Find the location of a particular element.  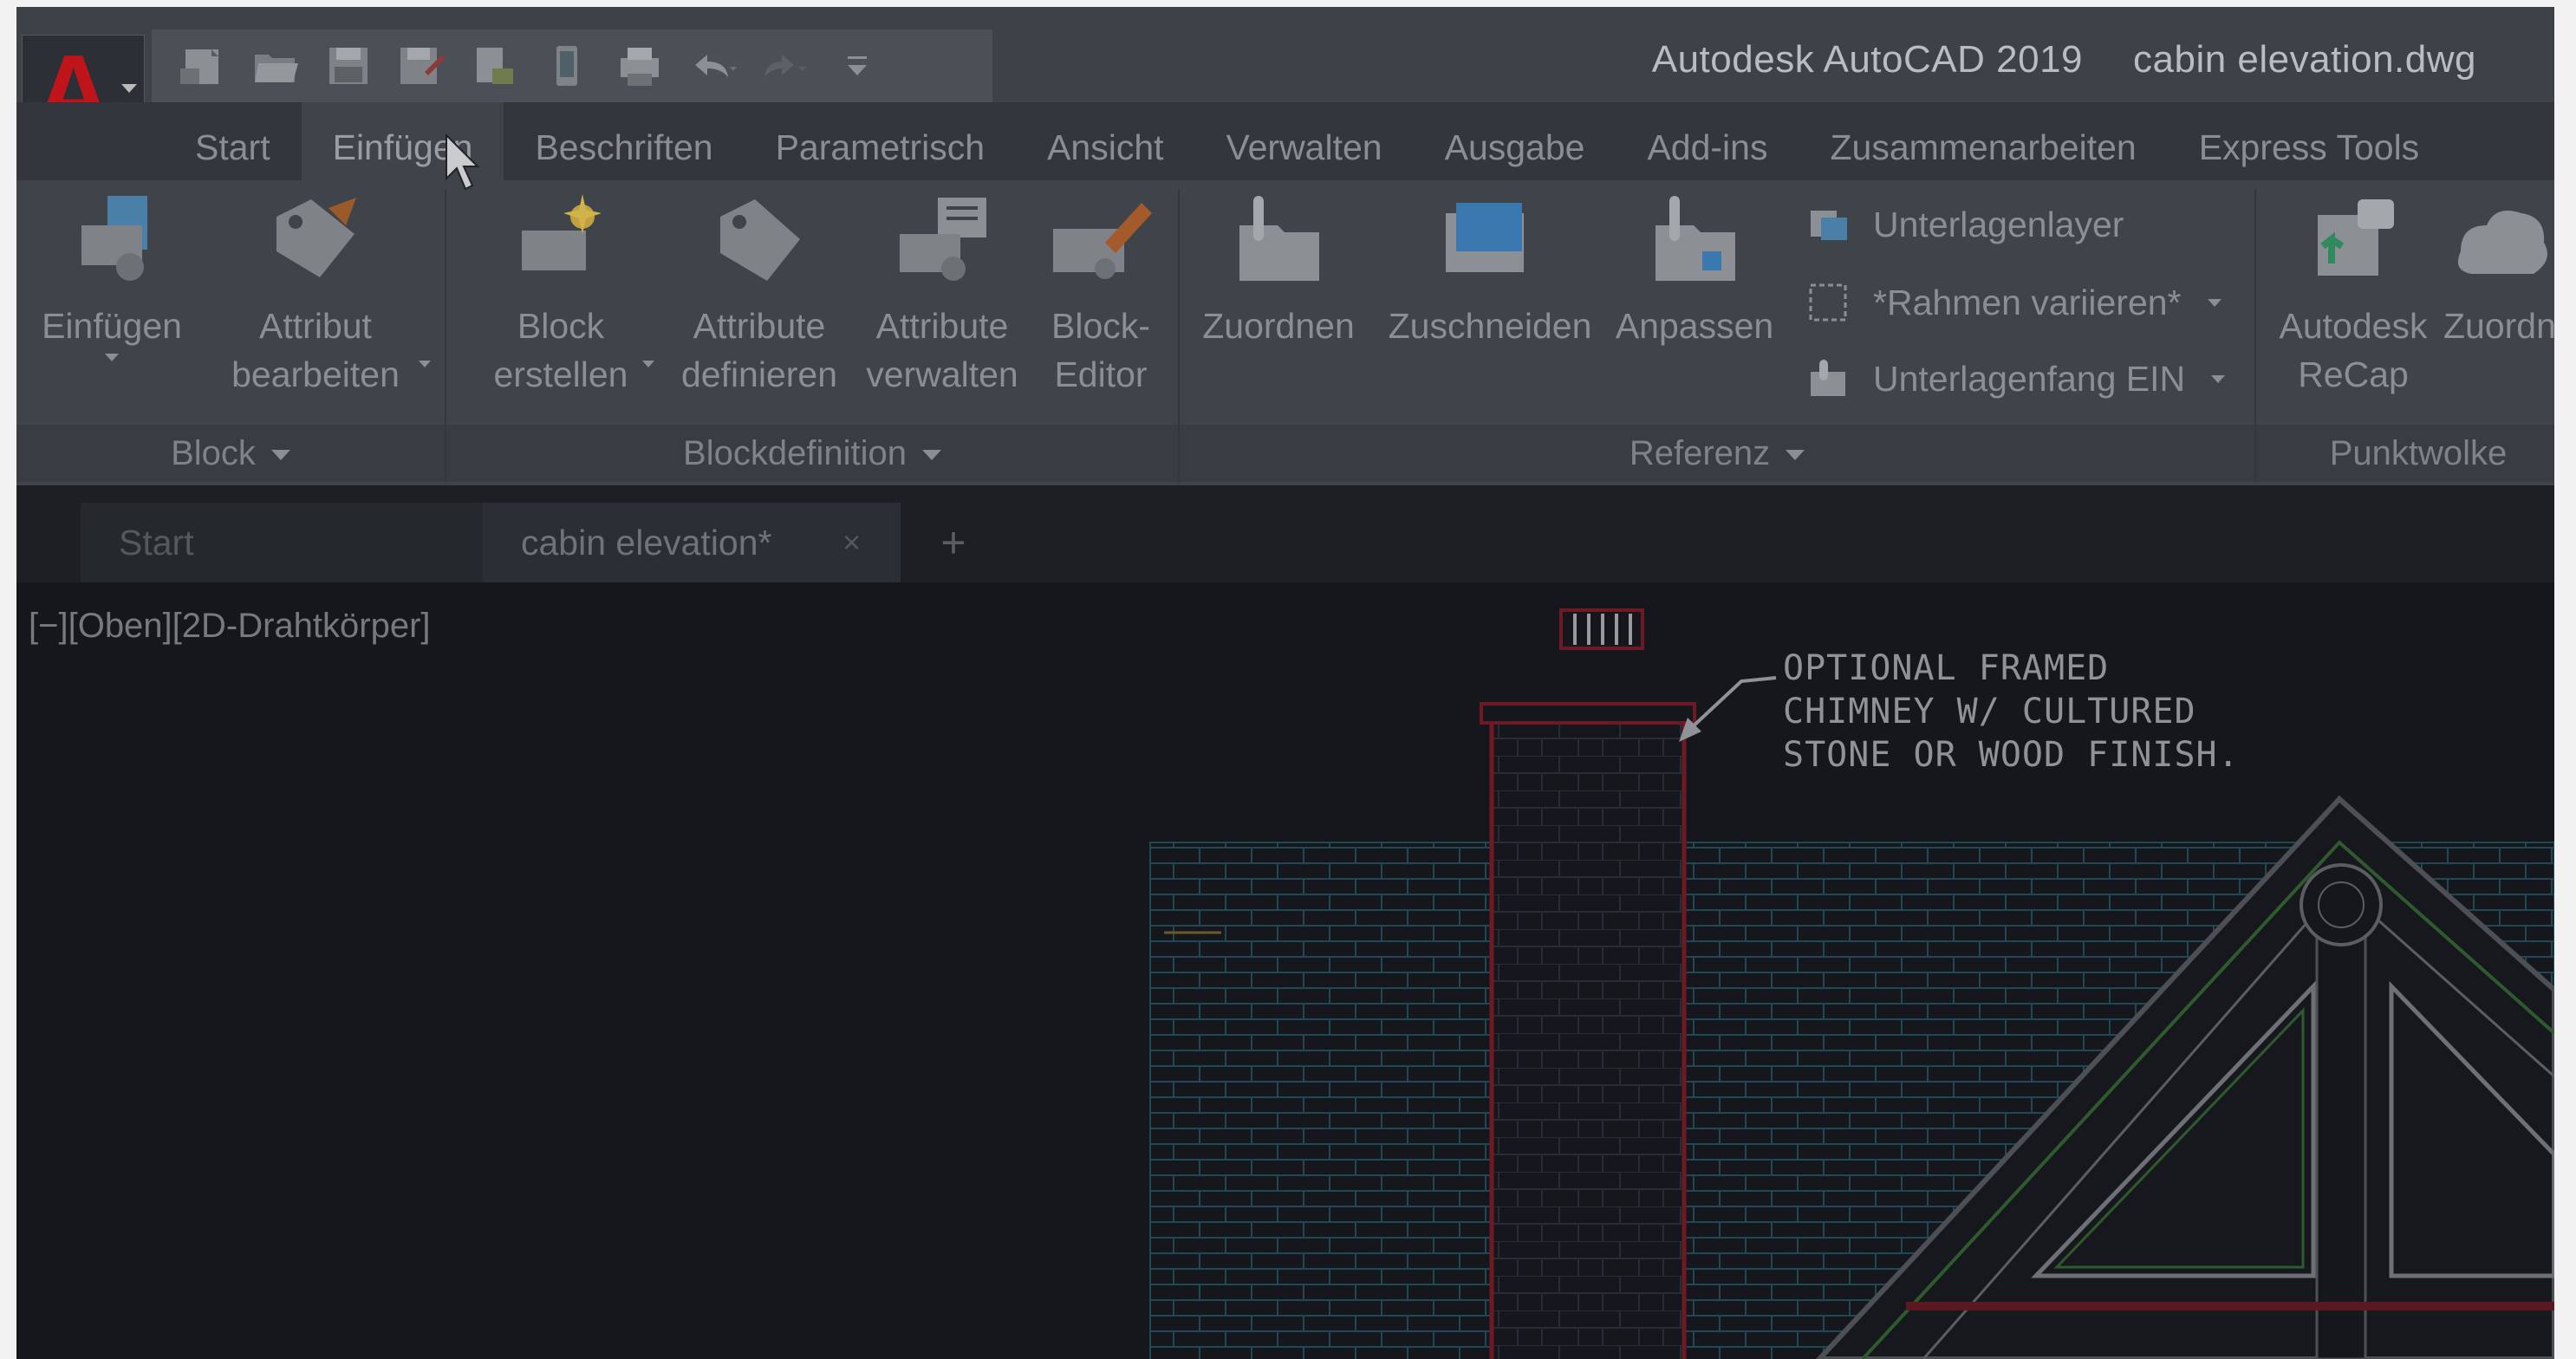

doc-tab-cabin-elevation: cabin elevation* × is located at coordinates (692, 542).